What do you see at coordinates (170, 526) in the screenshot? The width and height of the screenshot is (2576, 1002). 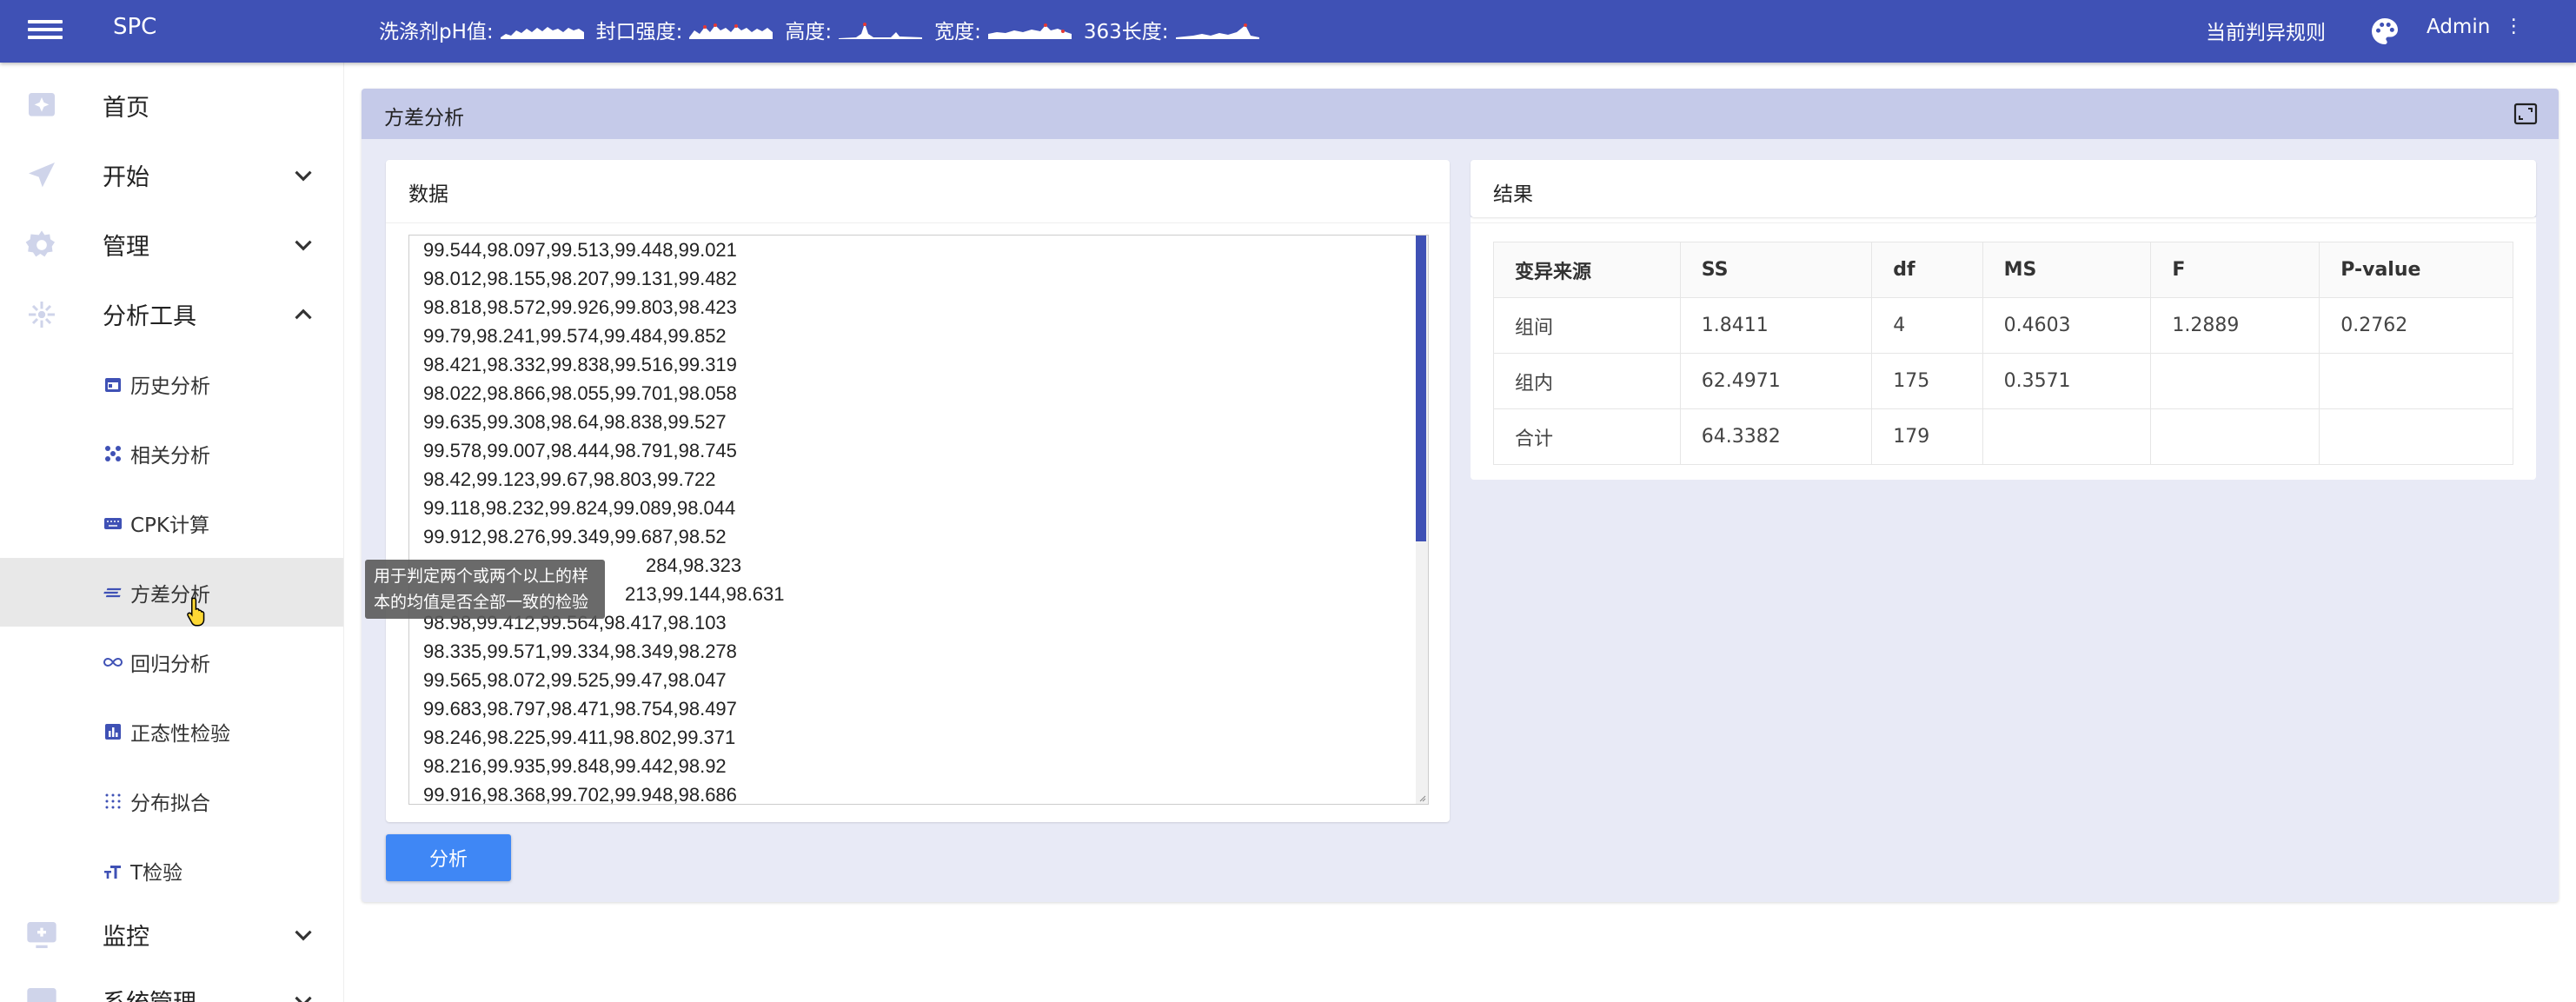 I see `sidebar-subitem-label: CPK计算` at bounding box center [170, 526].